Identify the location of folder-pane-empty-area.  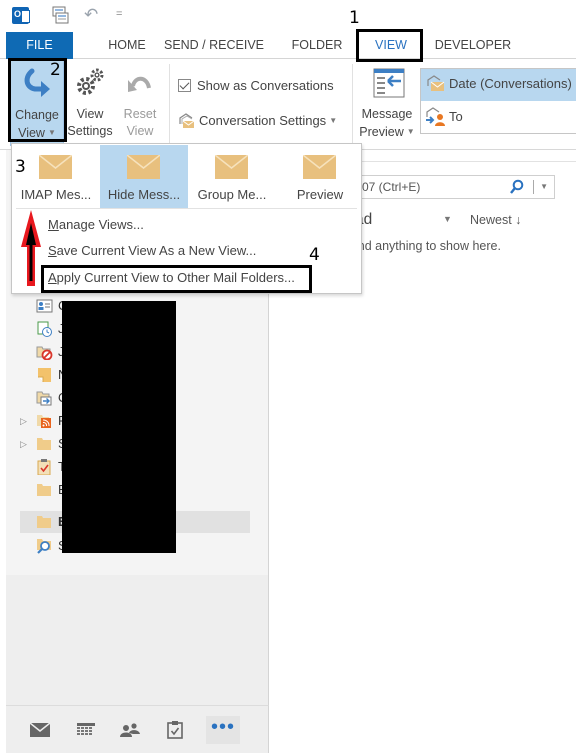
(137, 640).